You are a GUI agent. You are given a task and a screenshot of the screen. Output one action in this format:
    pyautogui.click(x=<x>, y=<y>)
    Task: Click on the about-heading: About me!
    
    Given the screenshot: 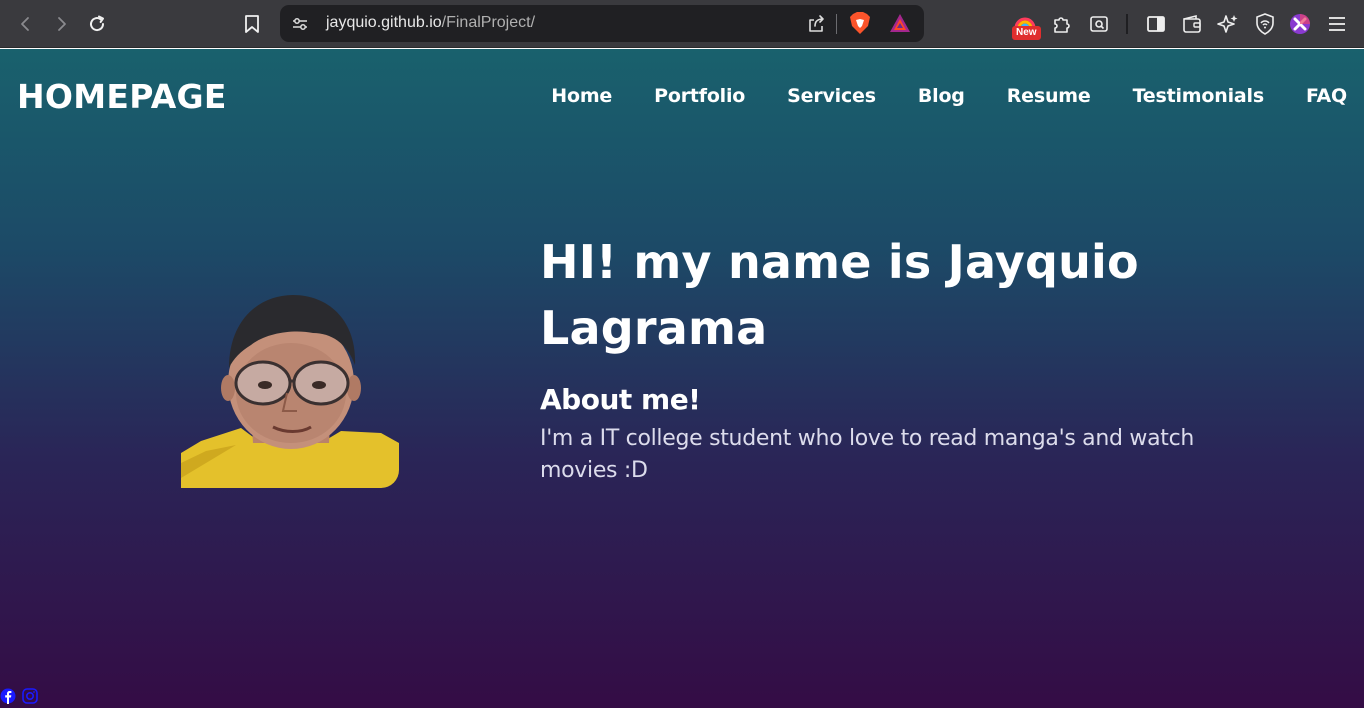 What is the action you would take?
    pyautogui.click(x=620, y=399)
    